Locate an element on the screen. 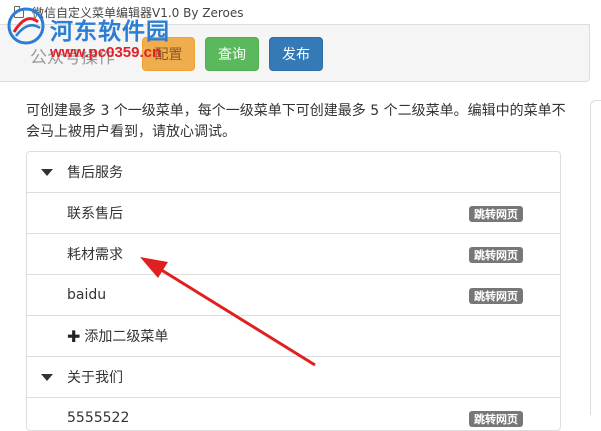  add-submenu-button: ✚ 添加二级菜单 is located at coordinates (293, 336).